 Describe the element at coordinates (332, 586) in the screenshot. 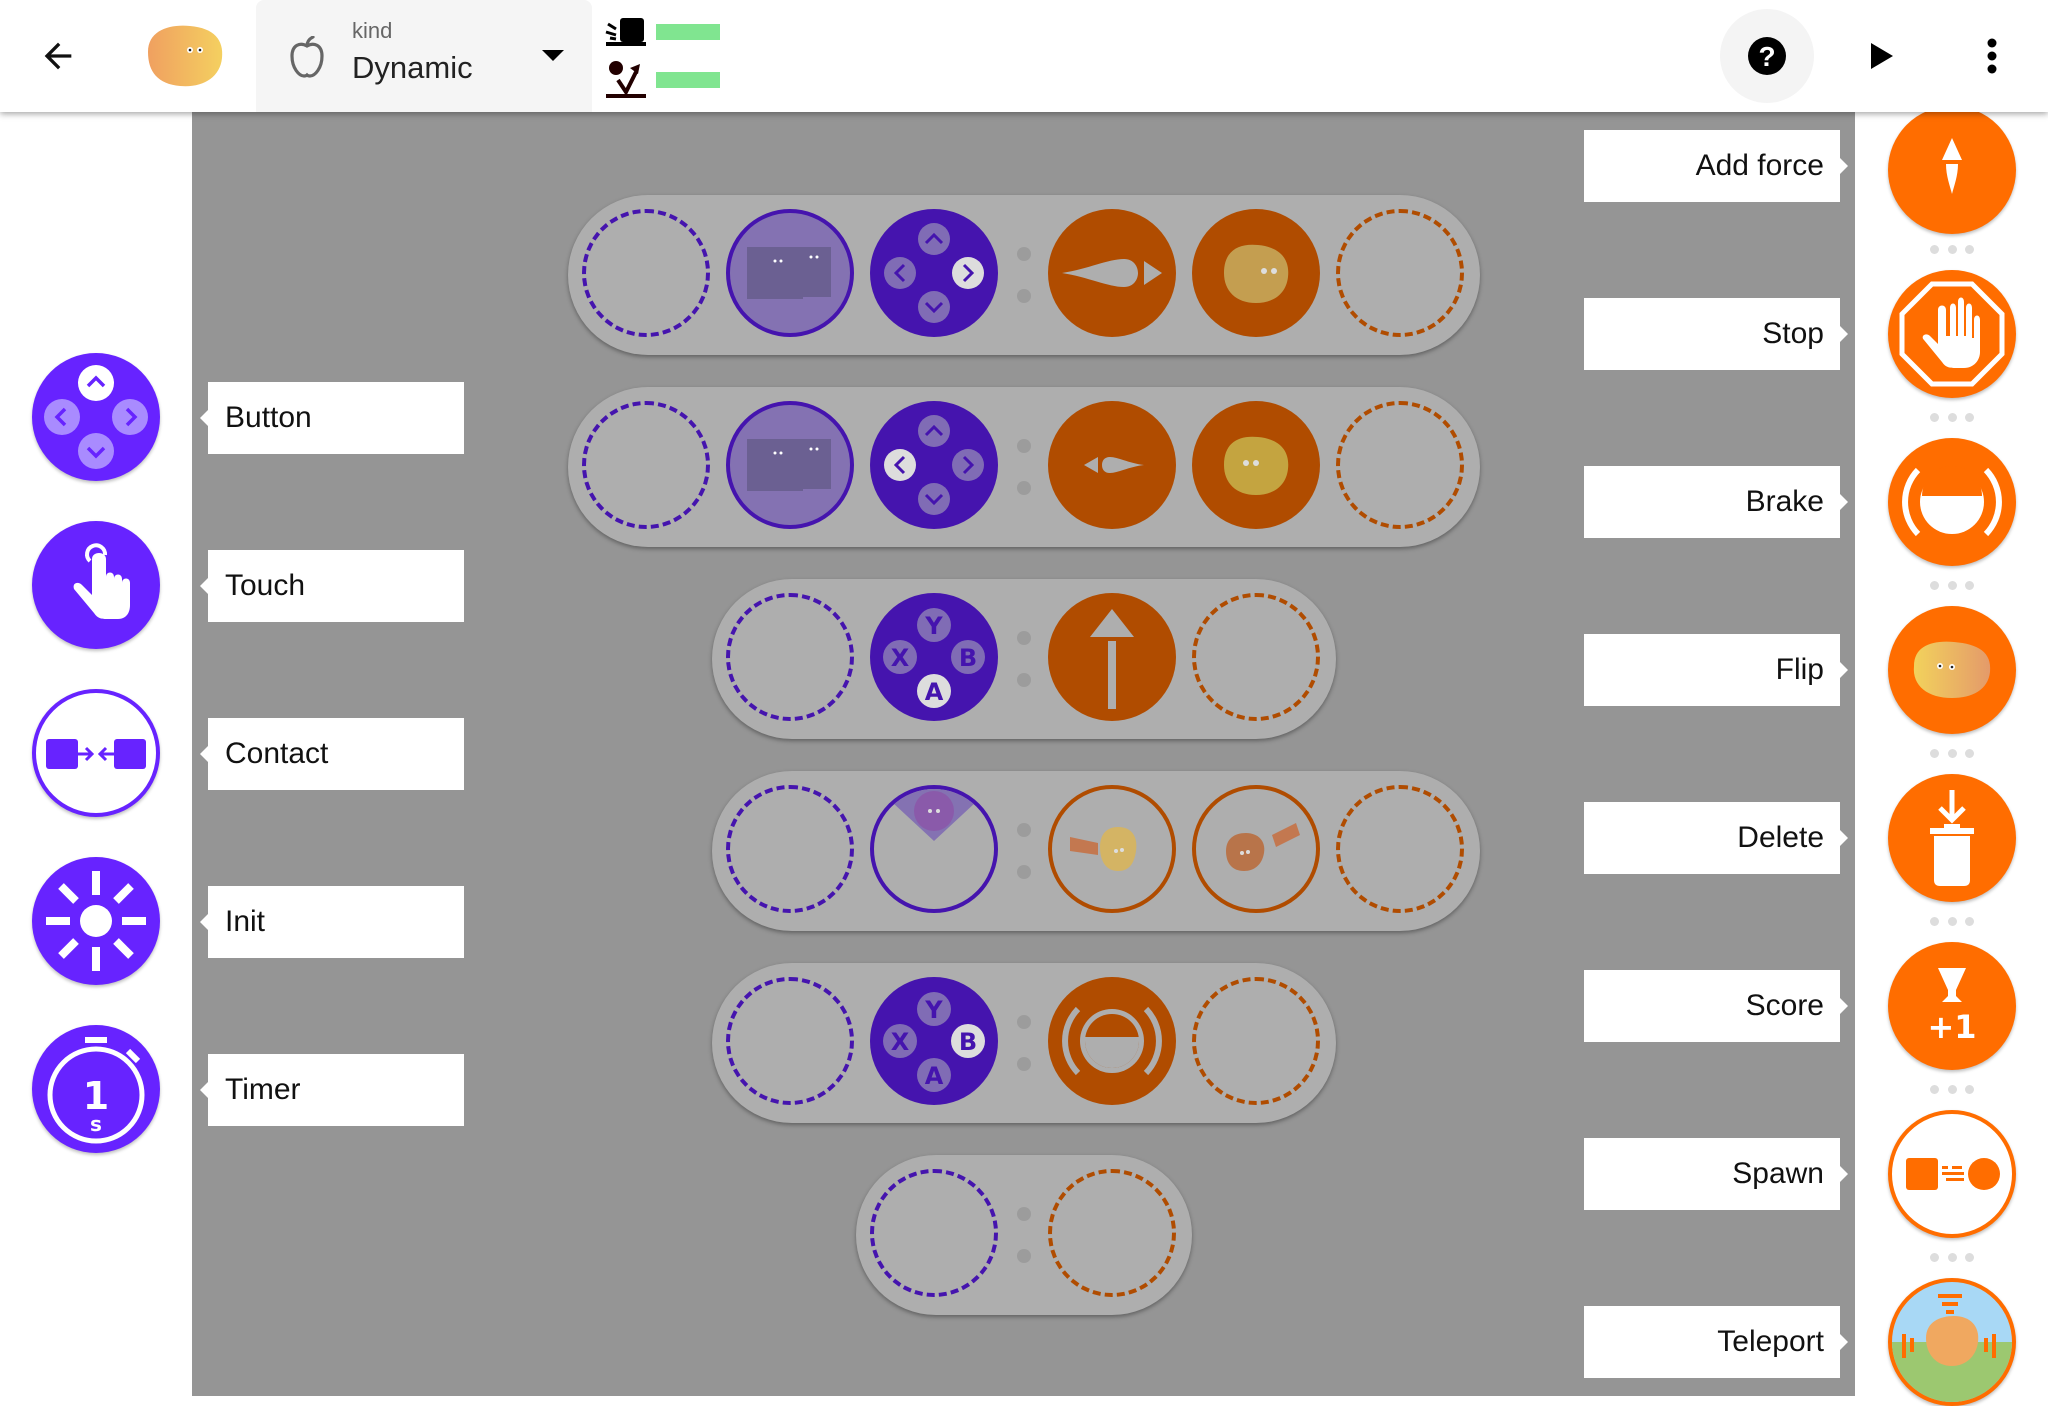

I see `tooltip-touch: Touch` at that location.